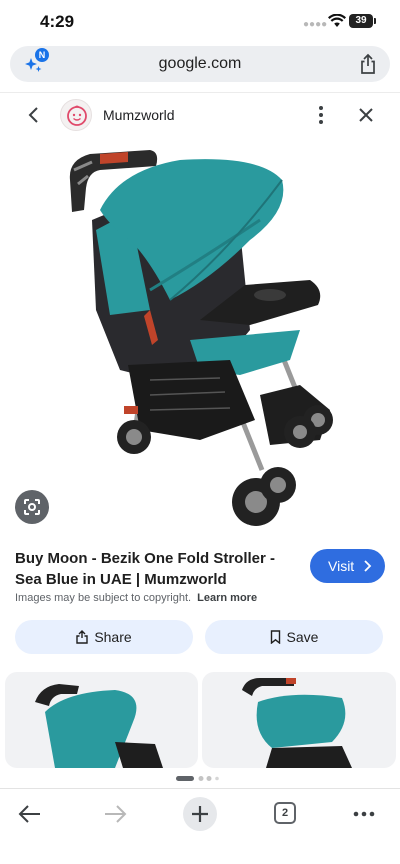 The image size is (400, 864). Describe the element at coordinates (275, 637) in the screenshot. I see `bookmark-icon` at that location.